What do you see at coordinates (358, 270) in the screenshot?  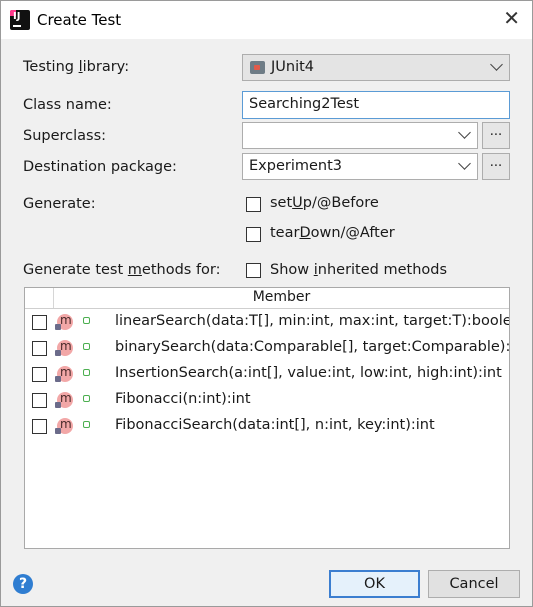 I see `show-inherited-label: Show inherited methods` at bounding box center [358, 270].